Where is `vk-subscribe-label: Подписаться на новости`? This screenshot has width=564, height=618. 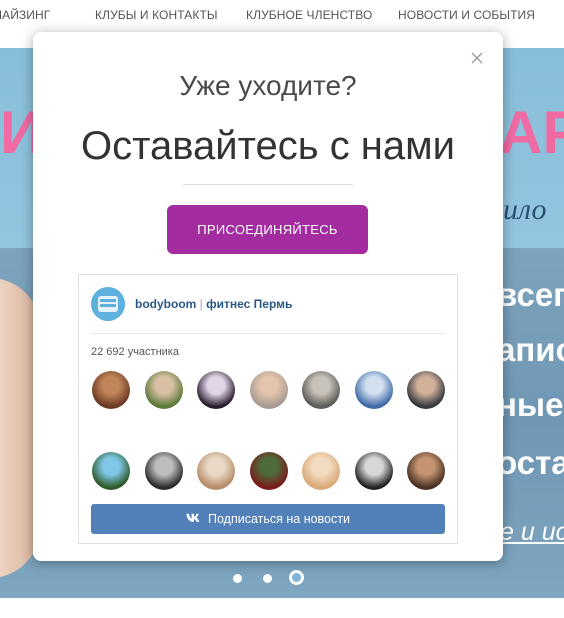 vk-subscribe-label: Подписаться на новости is located at coordinates (279, 519).